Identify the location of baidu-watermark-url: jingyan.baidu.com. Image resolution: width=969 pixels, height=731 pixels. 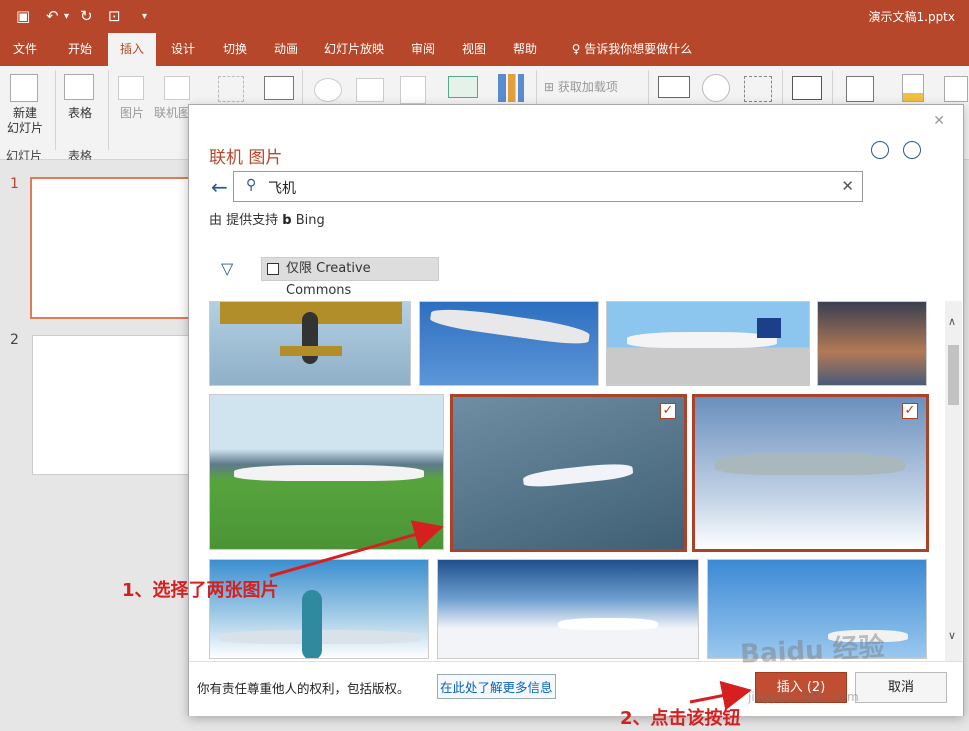
(803, 697).